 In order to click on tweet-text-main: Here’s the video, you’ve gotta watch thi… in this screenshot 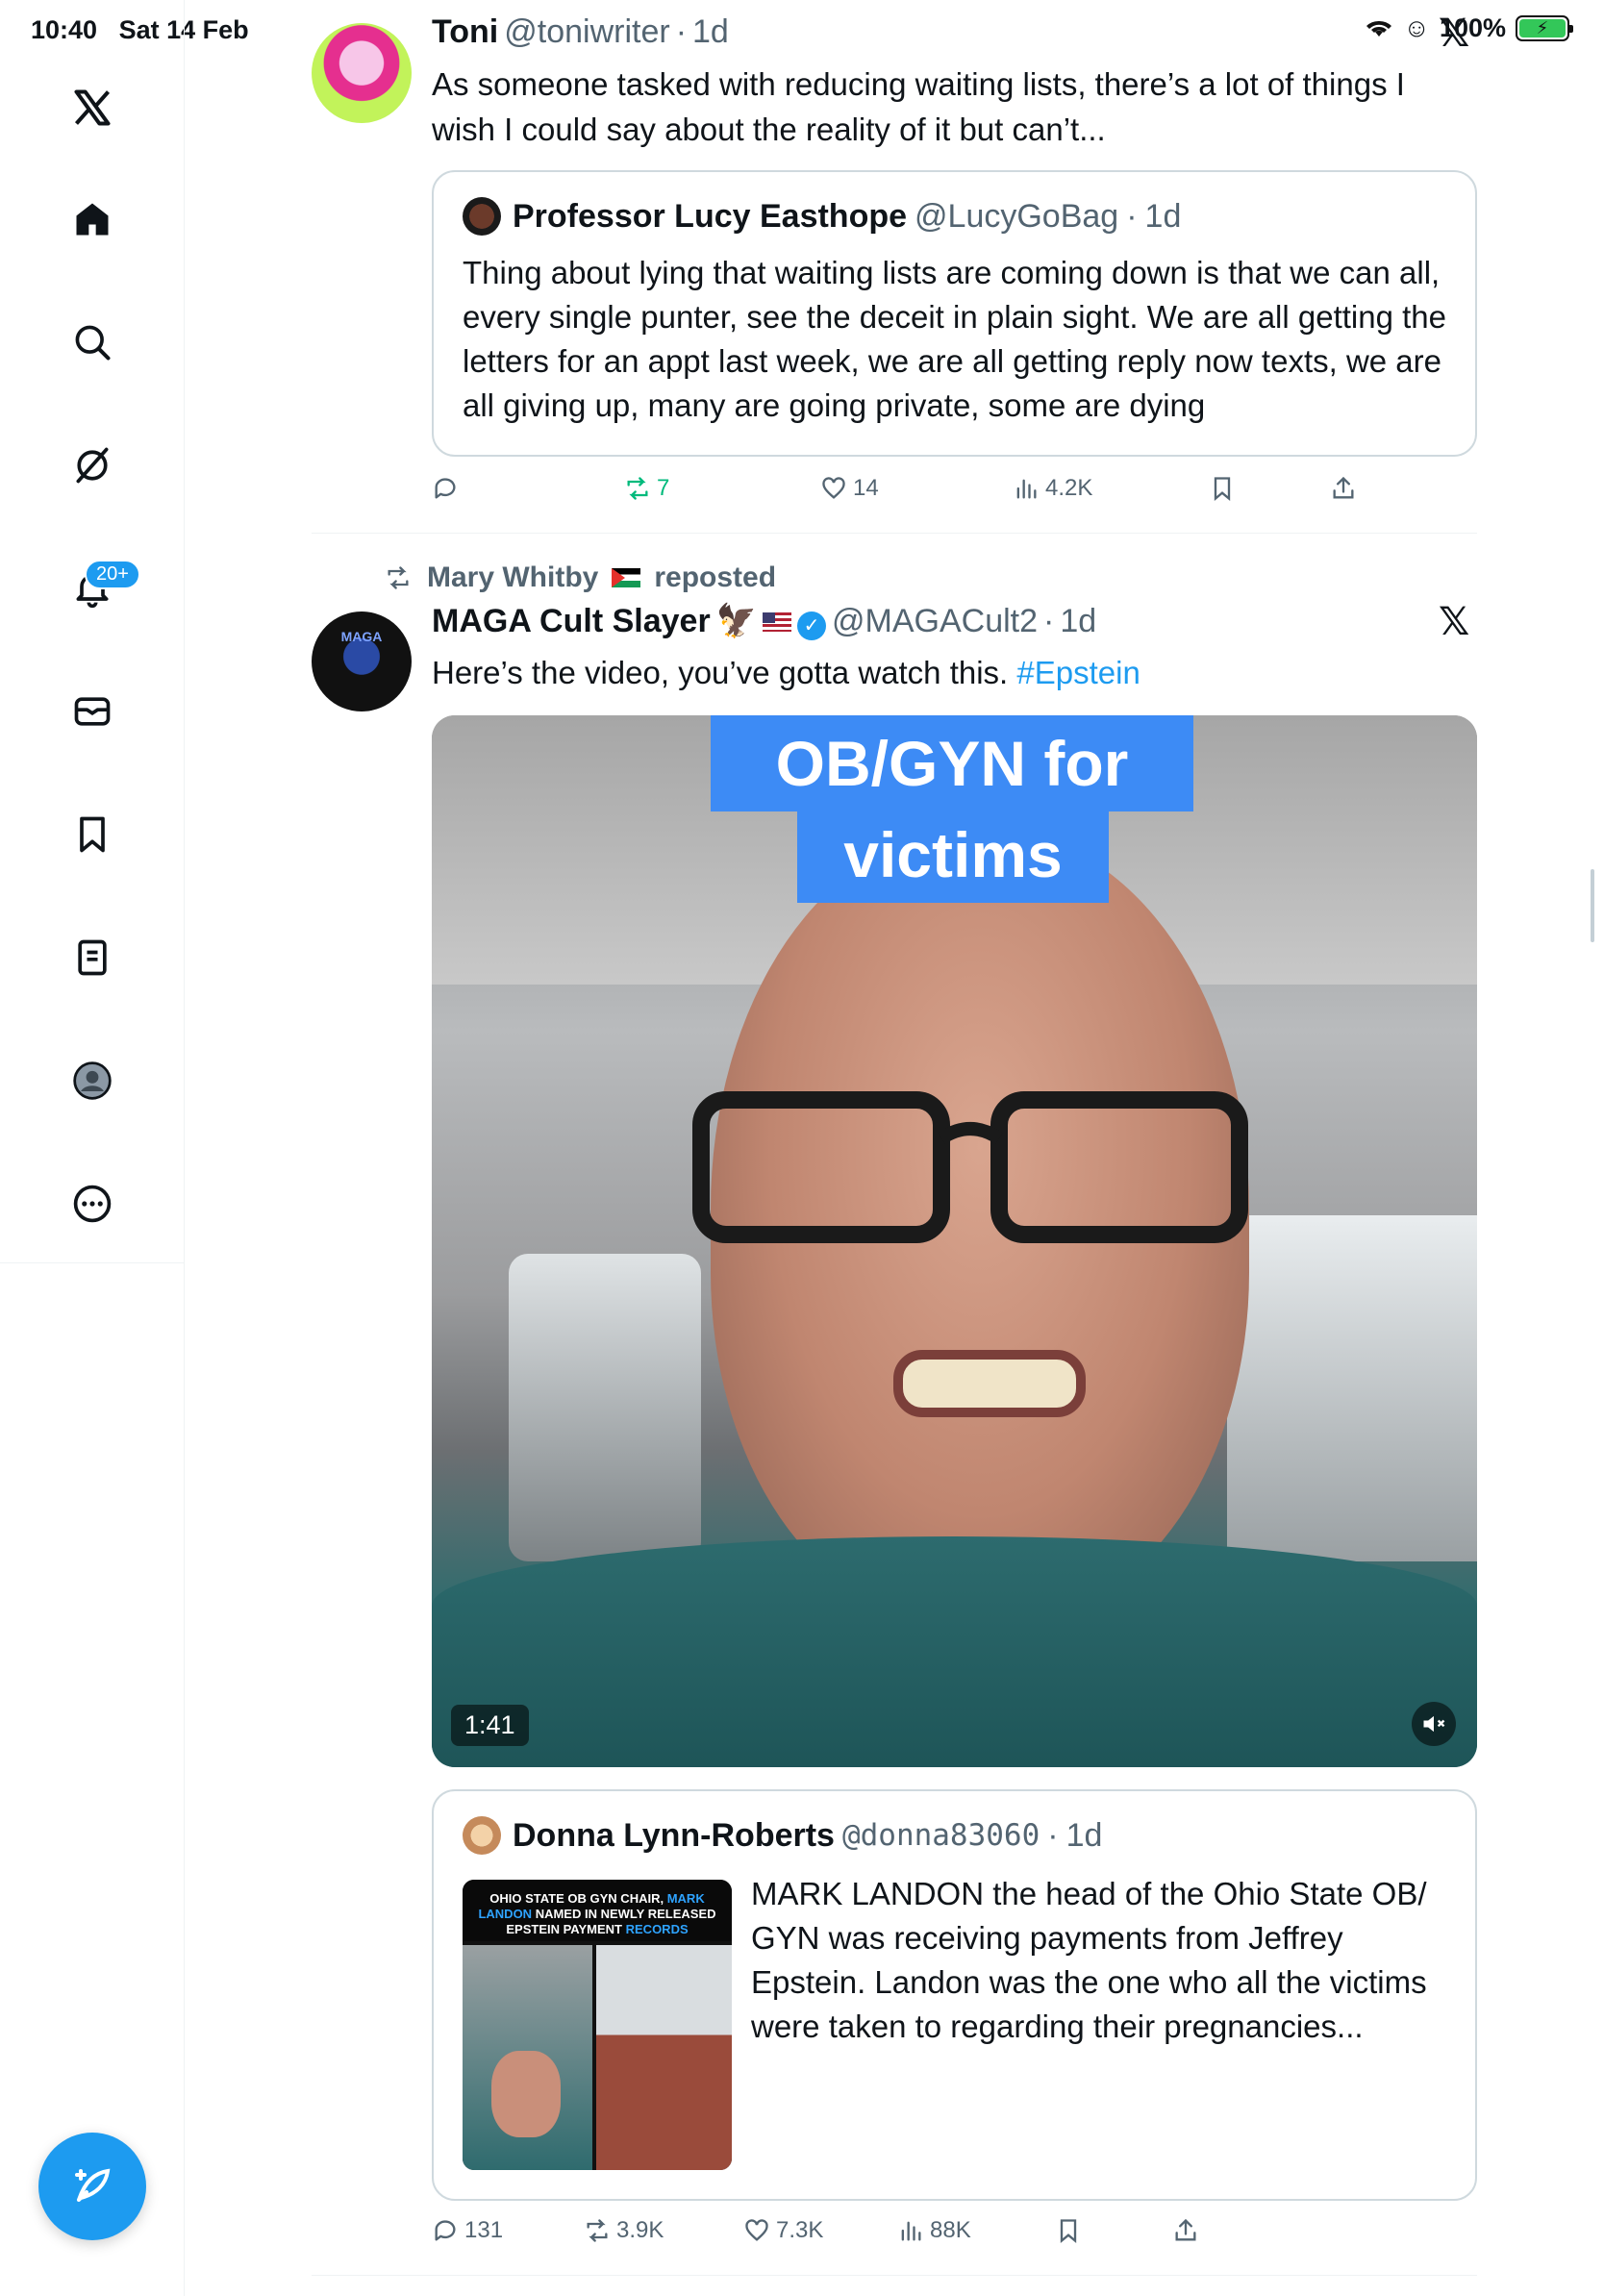, I will do `click(720, 672)`.